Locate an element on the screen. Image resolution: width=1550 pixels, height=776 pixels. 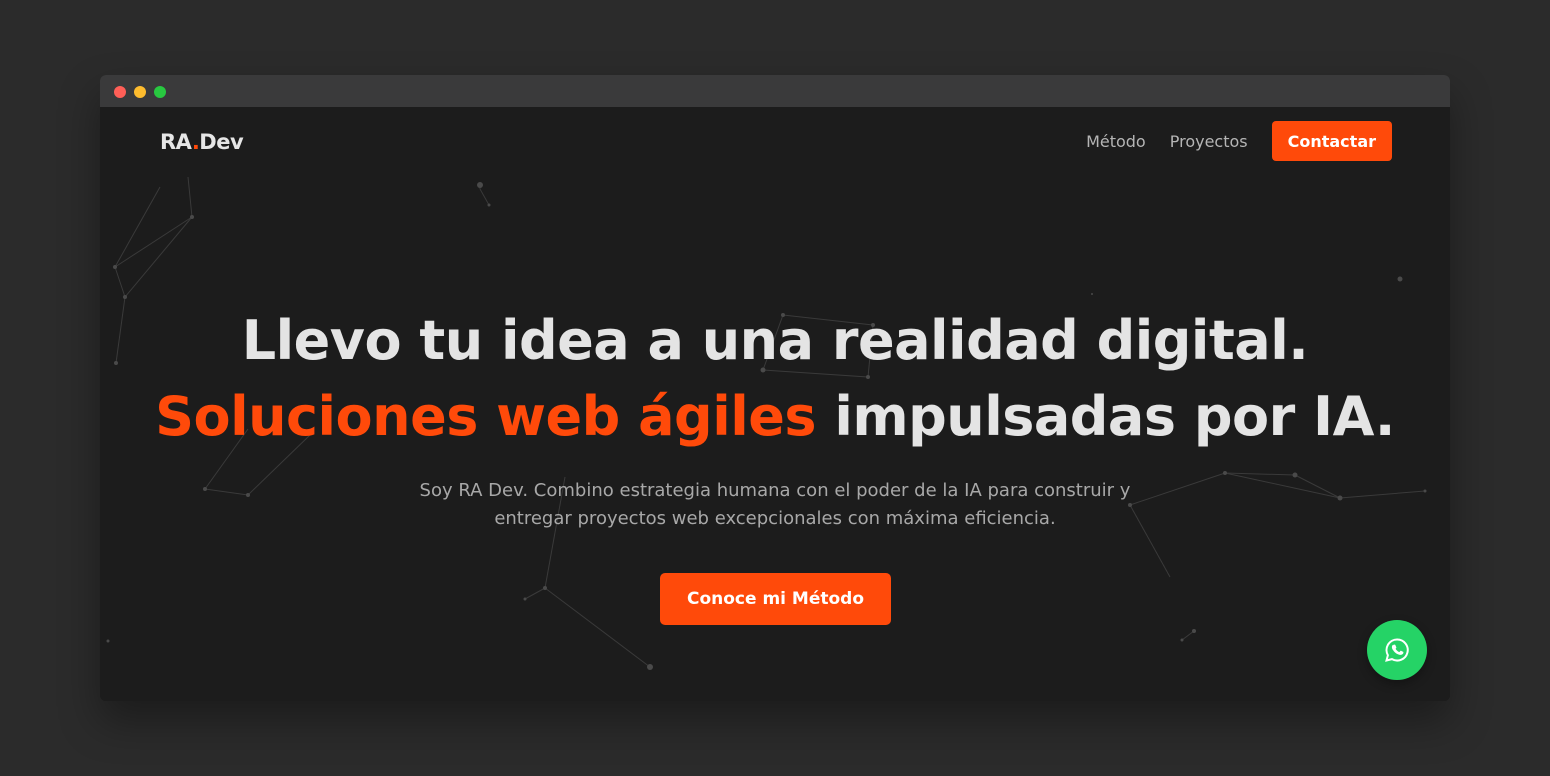
headline-line-1: Llevo tu idea a una realidad digital. is located at coordinates (775, 340).